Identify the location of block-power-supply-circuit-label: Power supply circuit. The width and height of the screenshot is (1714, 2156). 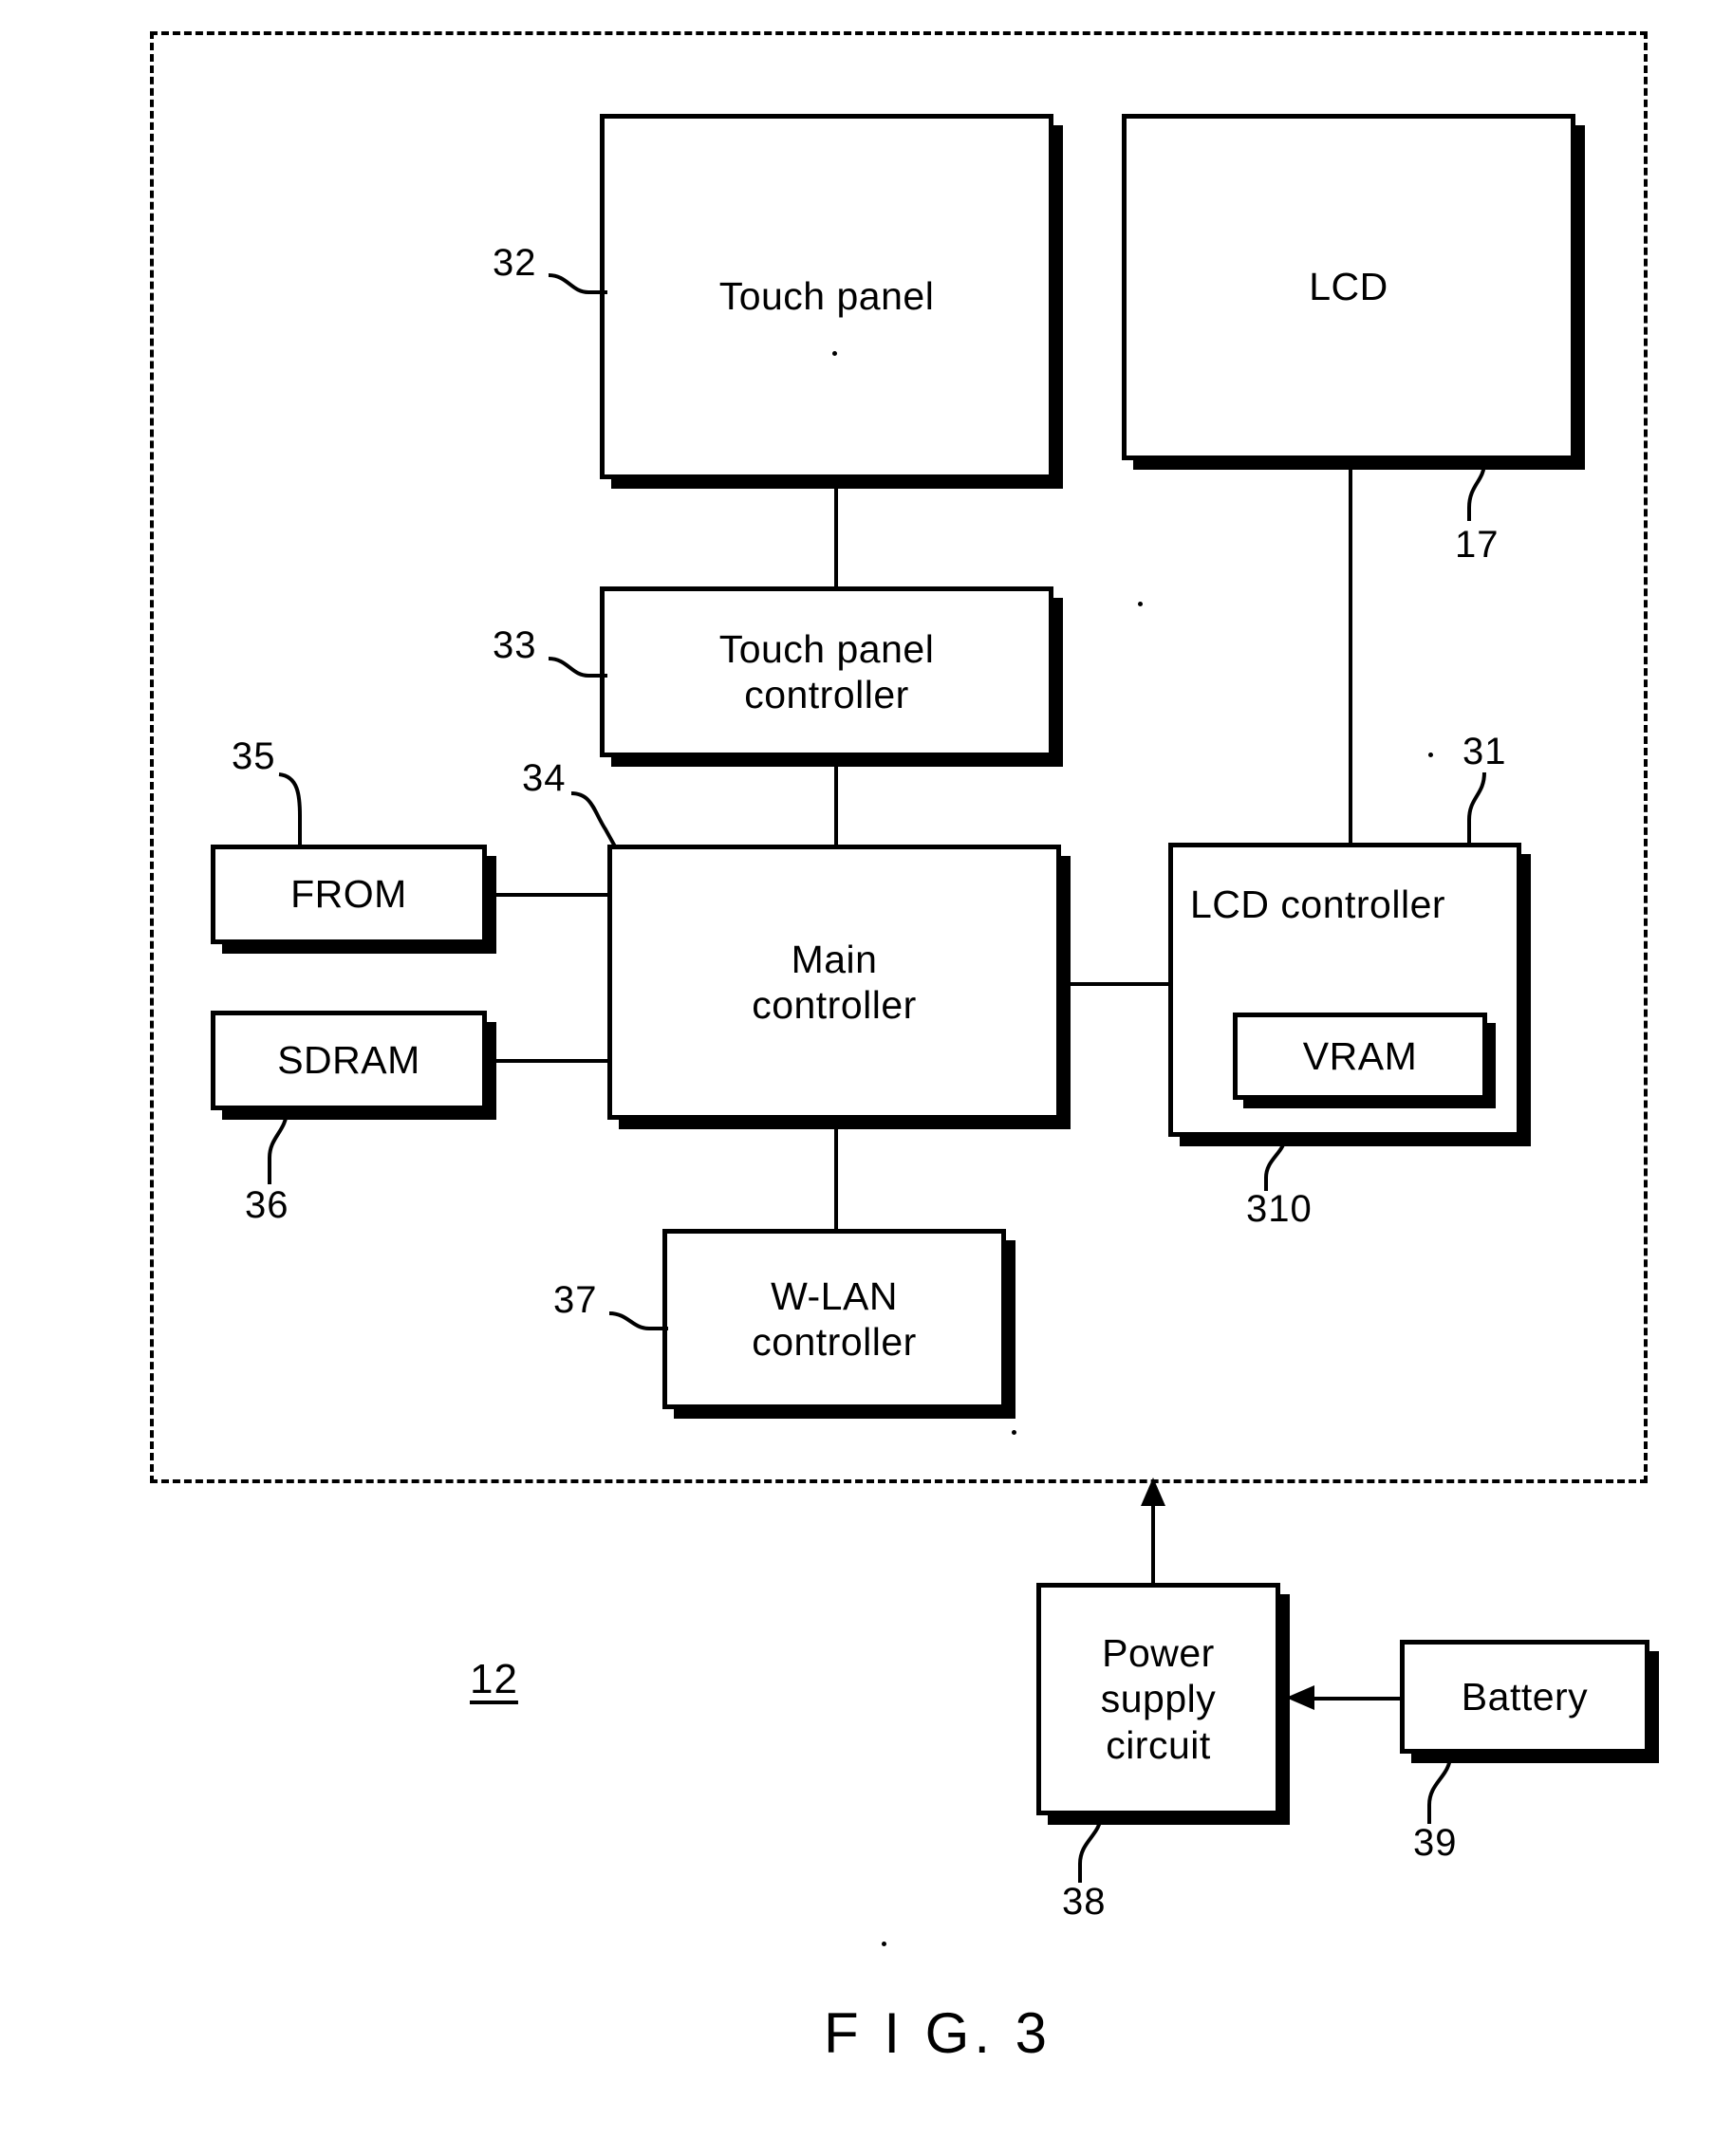
(1158, 1698).